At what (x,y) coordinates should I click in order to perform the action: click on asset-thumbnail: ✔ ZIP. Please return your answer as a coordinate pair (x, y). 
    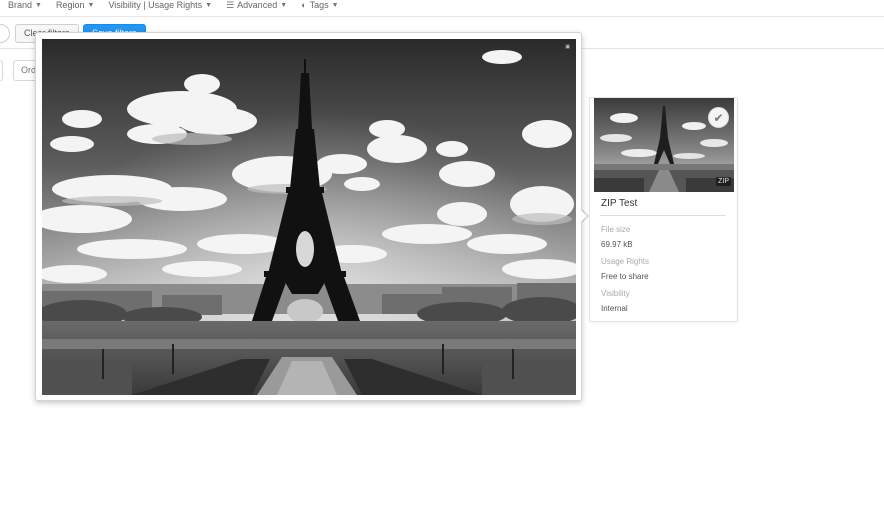
    Looking at the image, I should click on (664, 145).